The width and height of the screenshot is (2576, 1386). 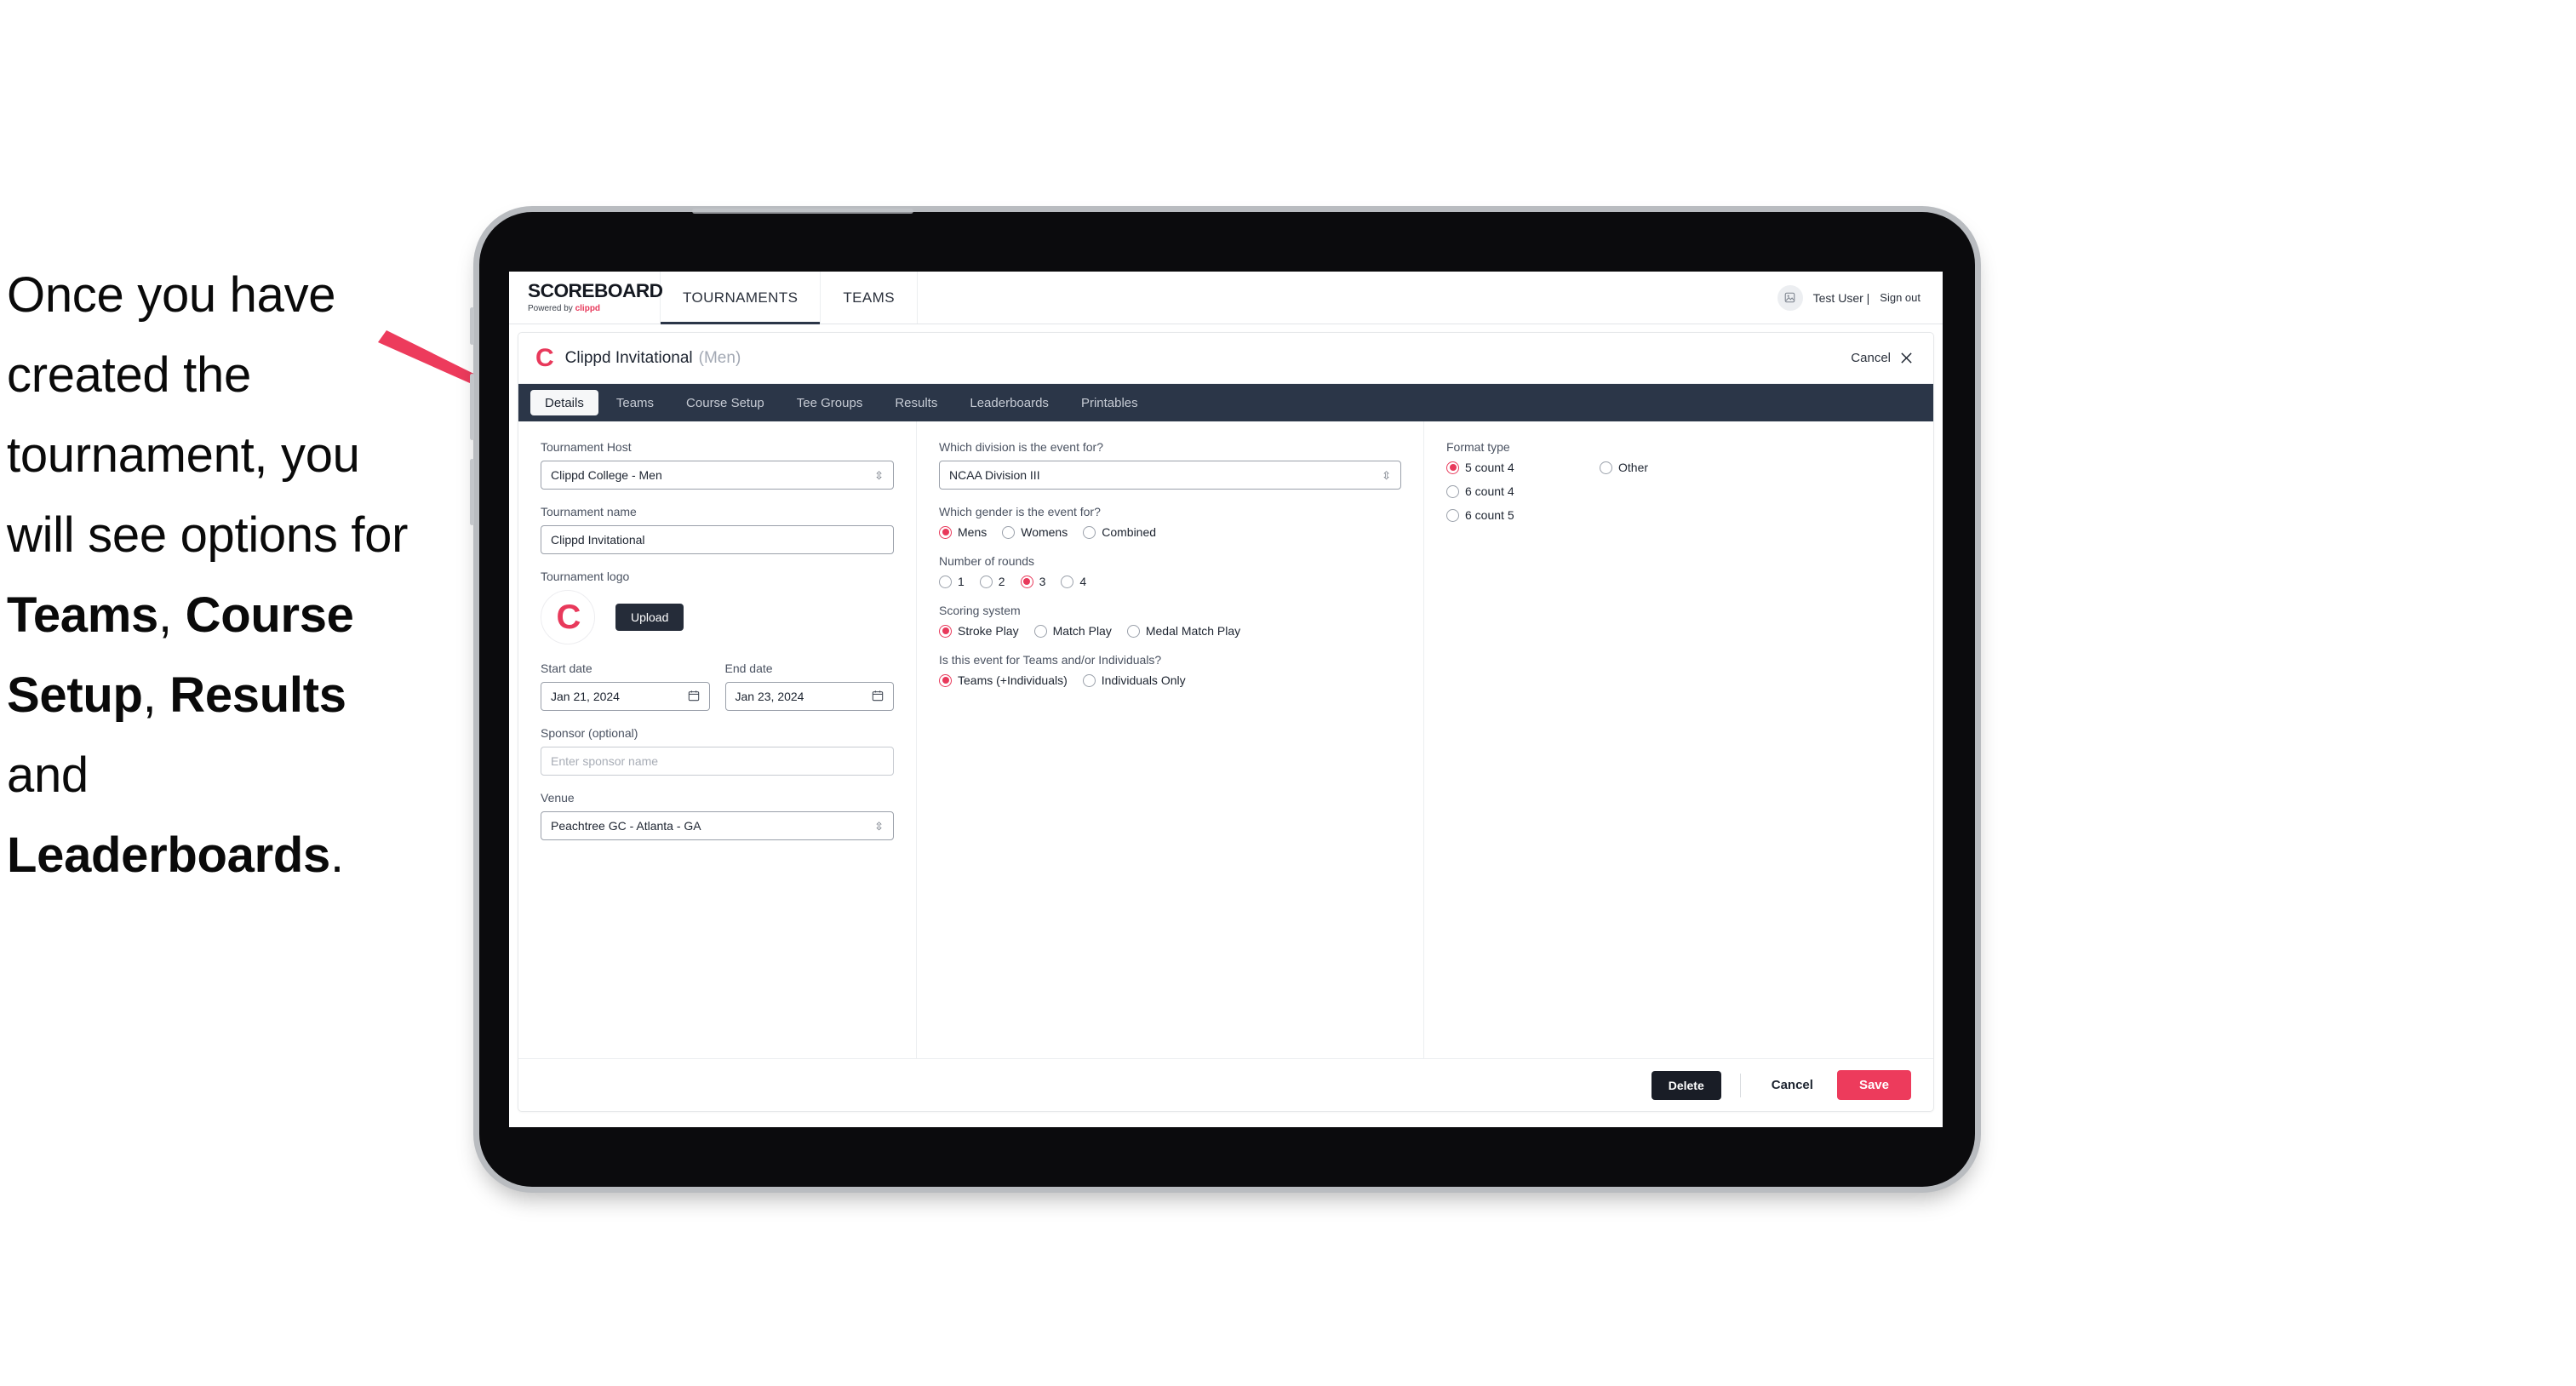 I want to click on scoring-radio-group: Stroke Play Match Play Medal Match Play, so click(x=1170, y=631).